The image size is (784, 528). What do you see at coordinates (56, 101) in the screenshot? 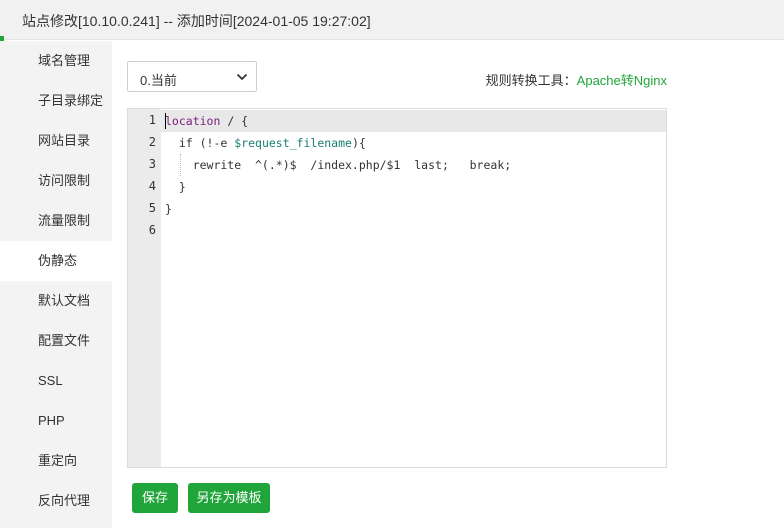
I see `sidebar-item-subdirectory-binding: 子目录绑定` at bounding box center [56, 101].